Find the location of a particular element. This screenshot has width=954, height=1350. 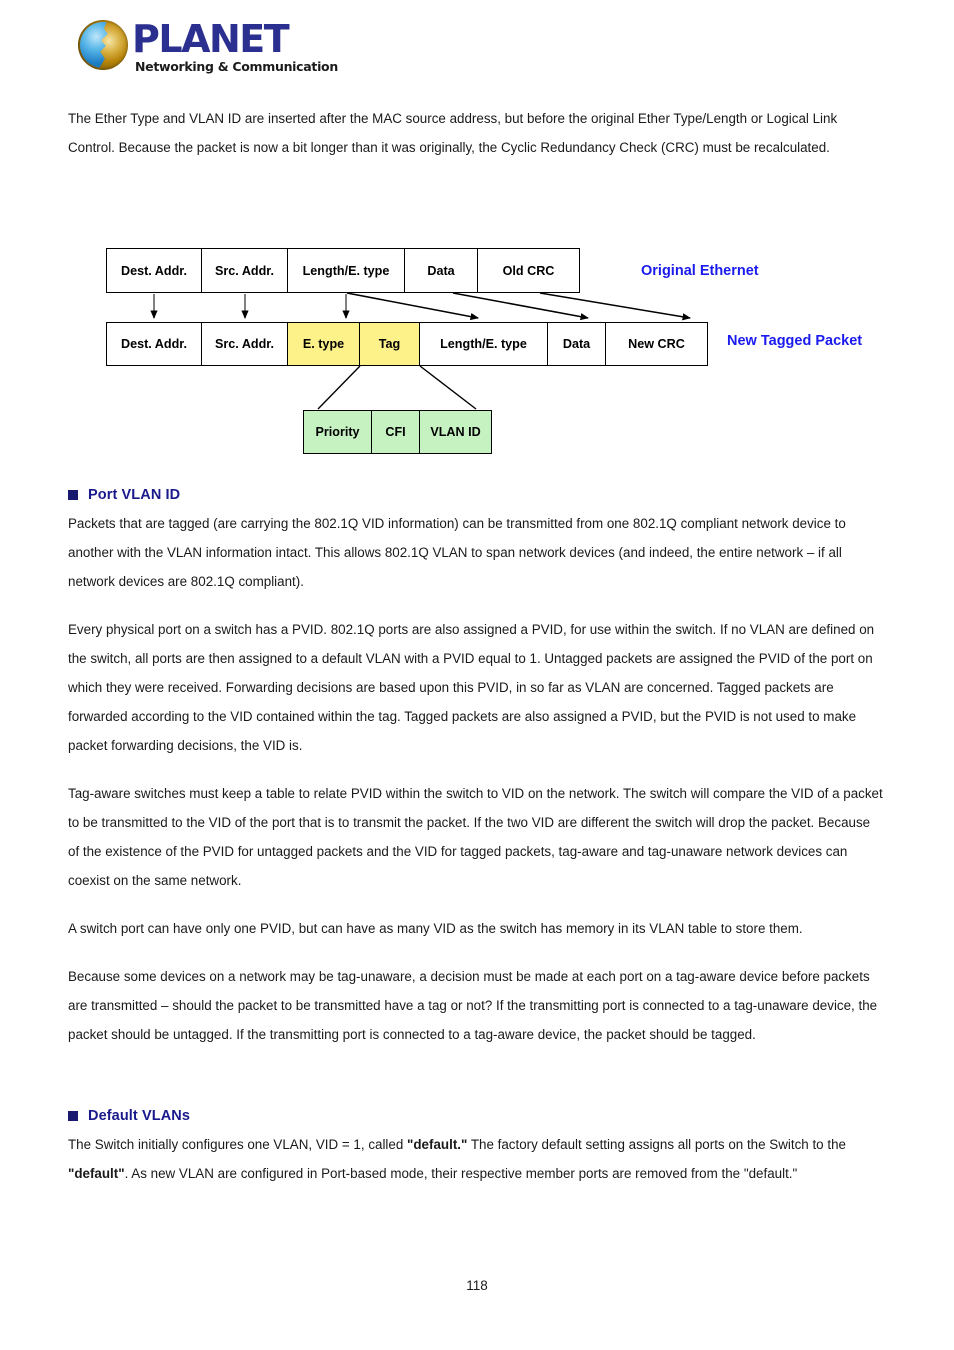

tag-detail-cell-cfi: CFI is located at coordinates (396, 432).